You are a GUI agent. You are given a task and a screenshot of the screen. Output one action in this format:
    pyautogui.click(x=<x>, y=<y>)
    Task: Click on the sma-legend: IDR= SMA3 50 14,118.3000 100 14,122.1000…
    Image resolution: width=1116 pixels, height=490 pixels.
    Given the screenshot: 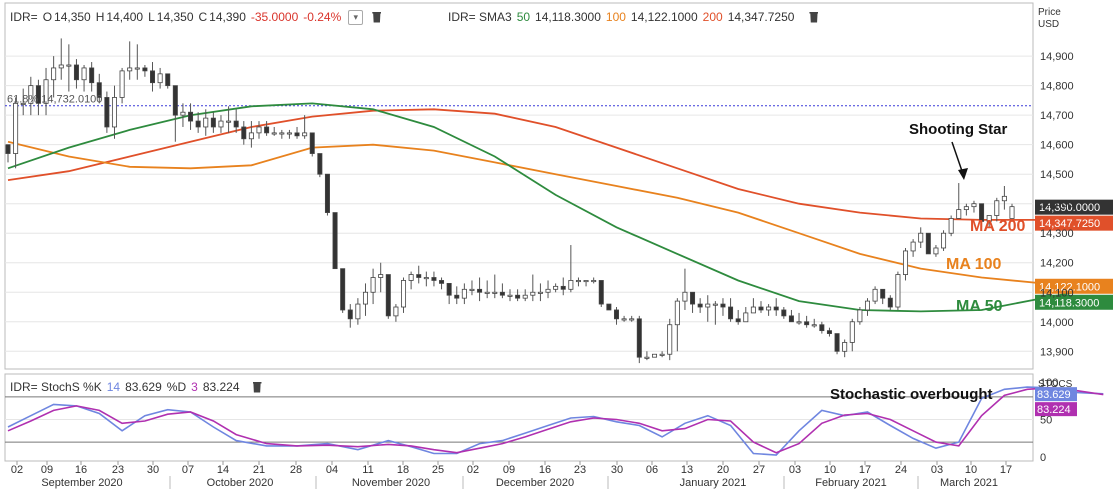 What is the action you would take?
    pyautogui.click(x=635, y=17)
    